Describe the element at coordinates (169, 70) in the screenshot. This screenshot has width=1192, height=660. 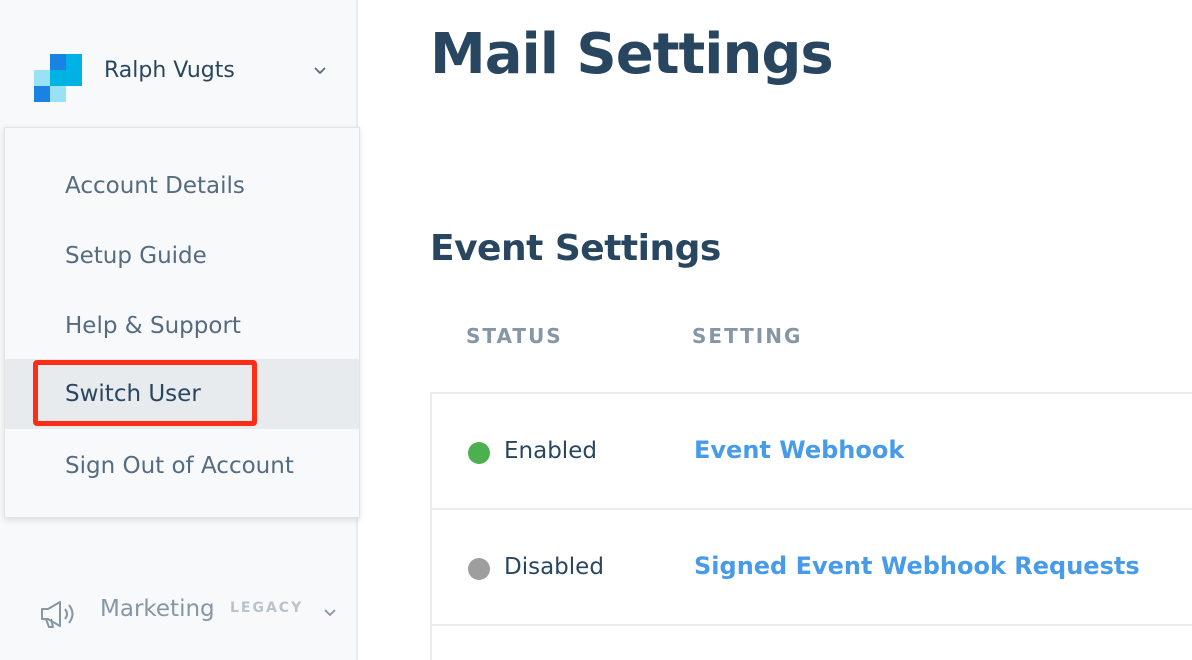
I see `account-name: Ralph Vugts` at that location.